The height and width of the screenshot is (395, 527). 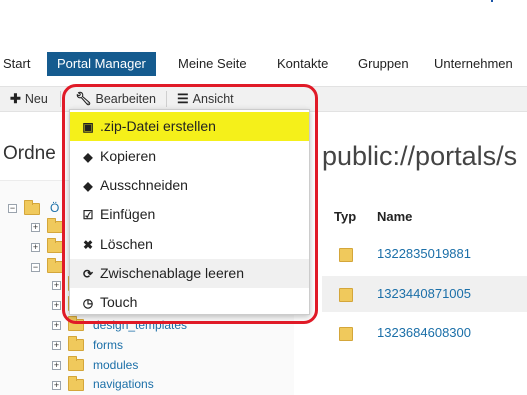 I want to click on menu-item-label: Zwischenablage leeren, so click(x=172, y=273).